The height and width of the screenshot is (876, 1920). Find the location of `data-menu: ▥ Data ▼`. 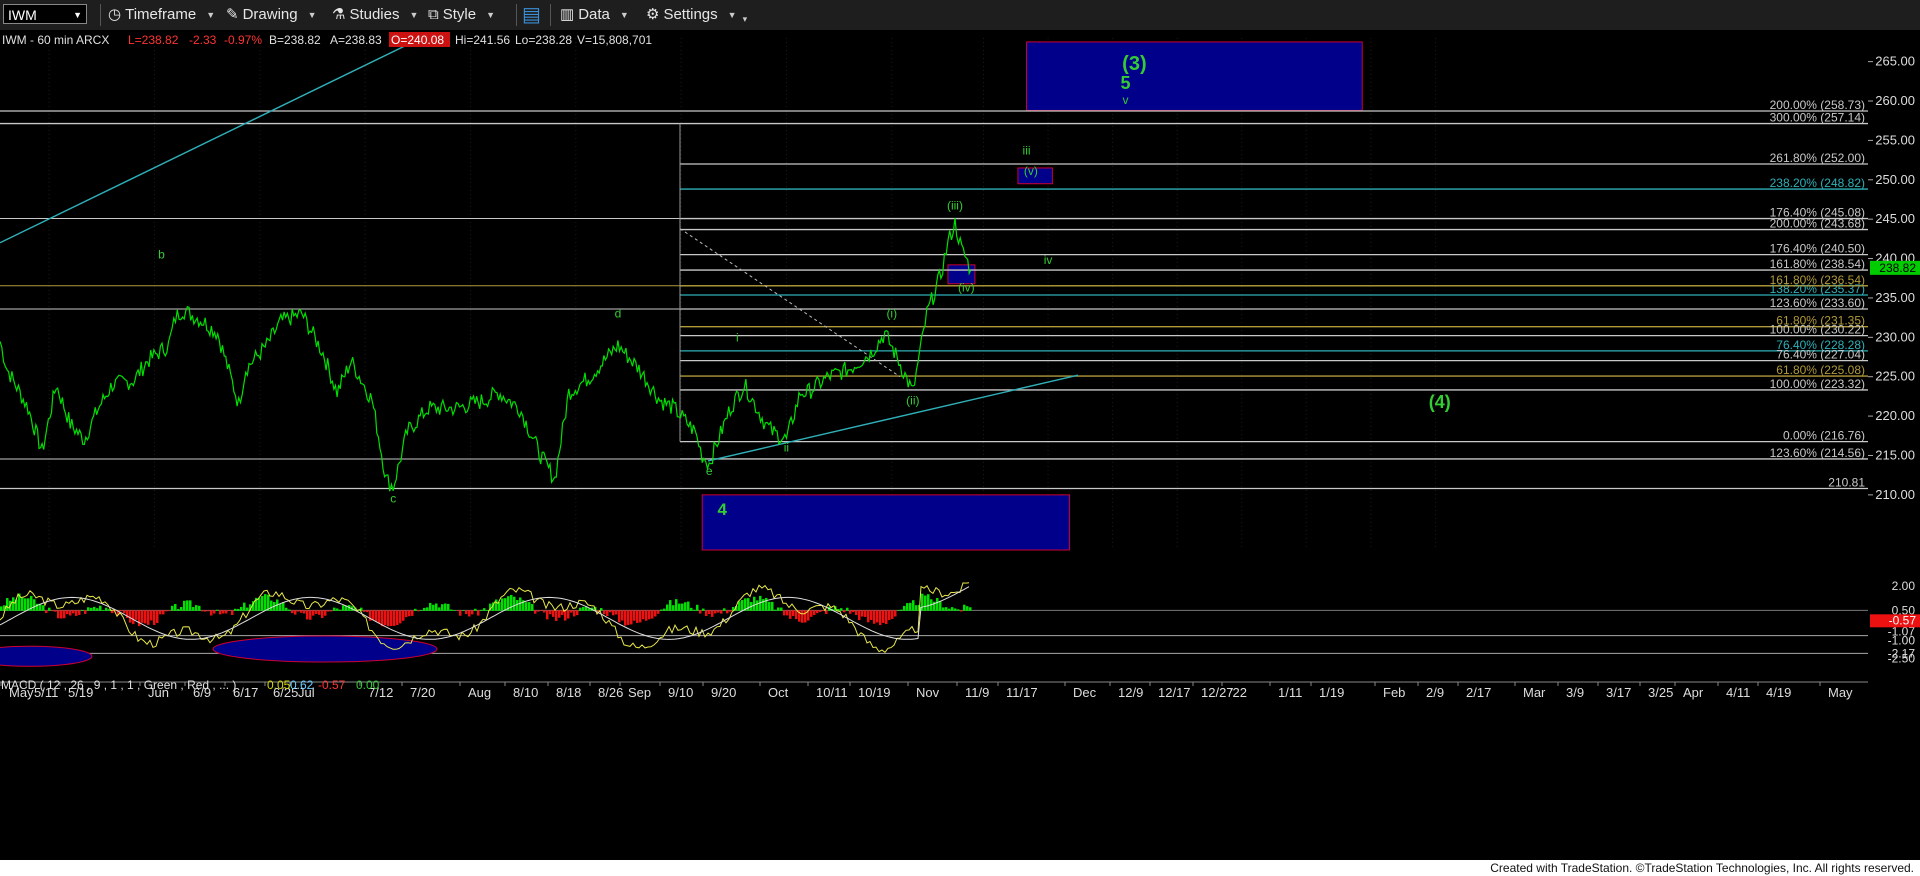

data-menu: ▥ Data ▼ is located at coordinates (594, 15).